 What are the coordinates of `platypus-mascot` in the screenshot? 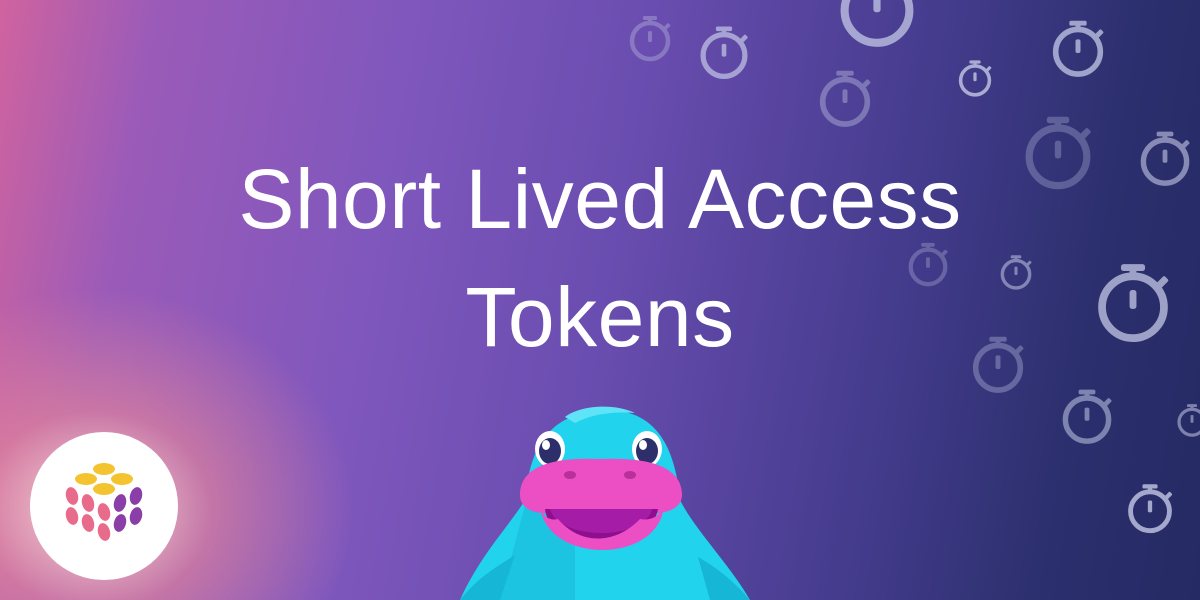 It's located at (605, 502).